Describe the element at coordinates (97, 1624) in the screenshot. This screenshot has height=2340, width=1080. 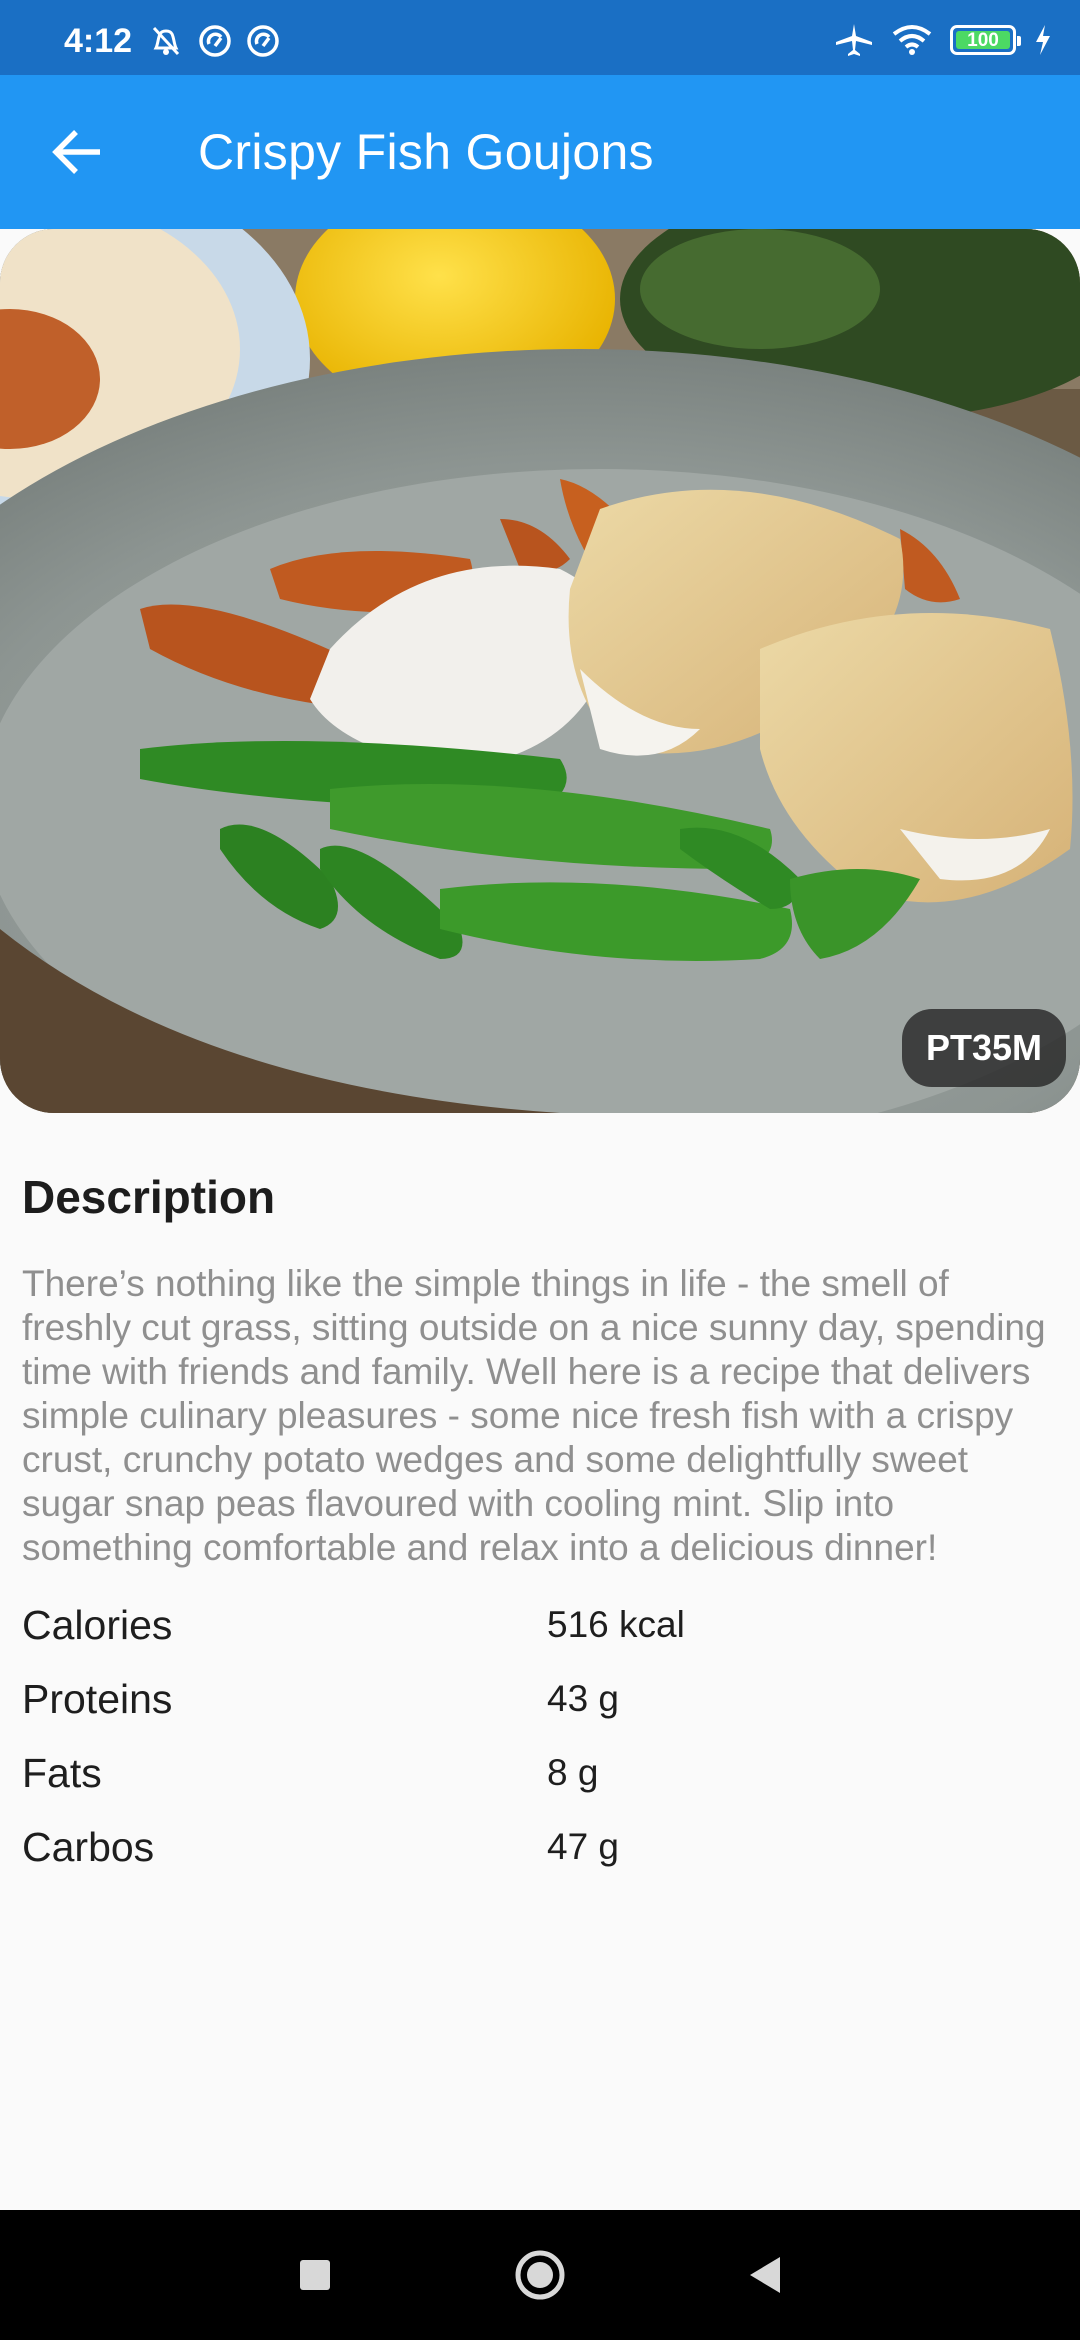
I see `nutrition-label: Calories` at that location.